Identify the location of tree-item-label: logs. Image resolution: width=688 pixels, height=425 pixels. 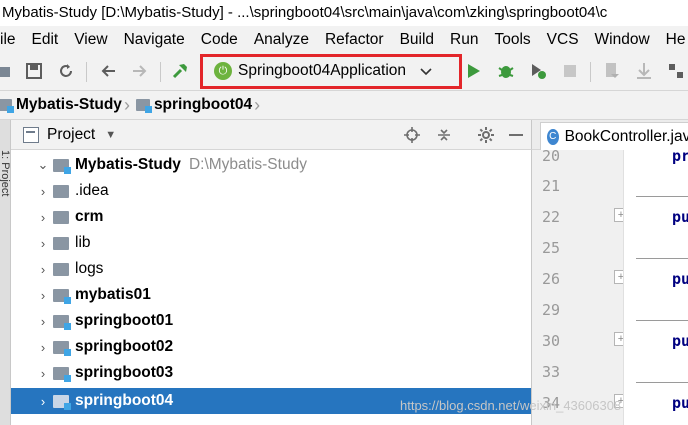
(89, 268).